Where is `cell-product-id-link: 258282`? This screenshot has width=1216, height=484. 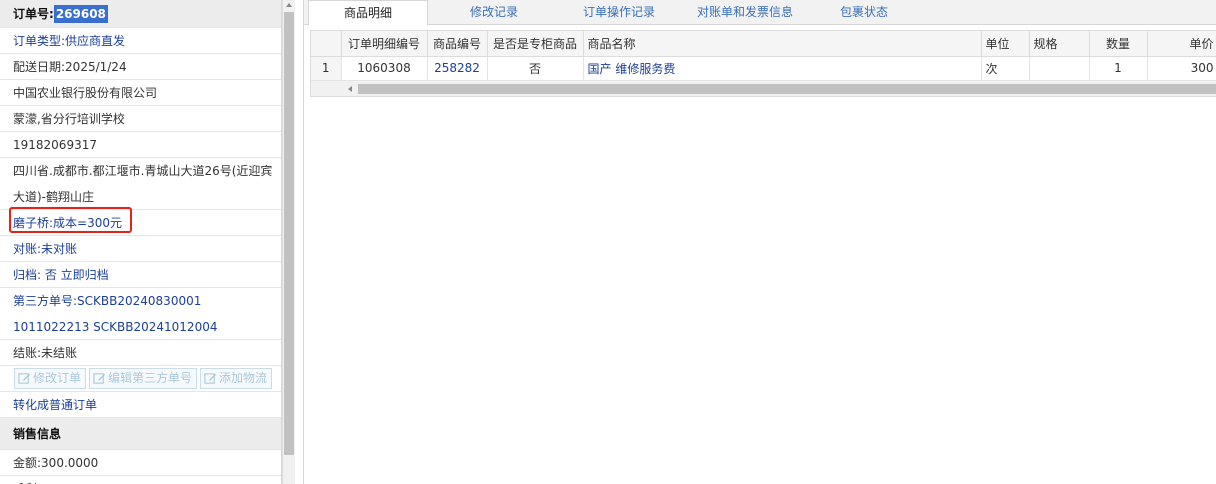 cell-product-id-link: 258282 is located at coordinates (457, 68).